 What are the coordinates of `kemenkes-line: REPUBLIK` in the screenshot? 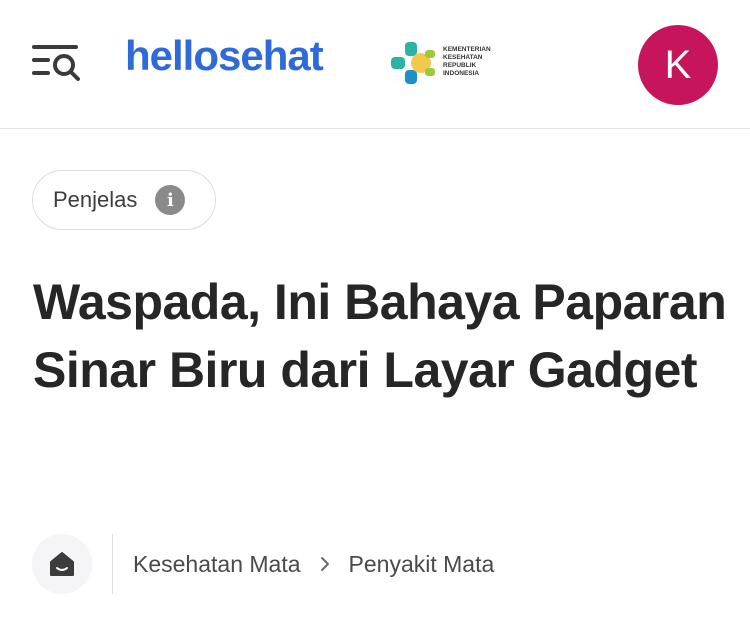 It's located at (460, 65).